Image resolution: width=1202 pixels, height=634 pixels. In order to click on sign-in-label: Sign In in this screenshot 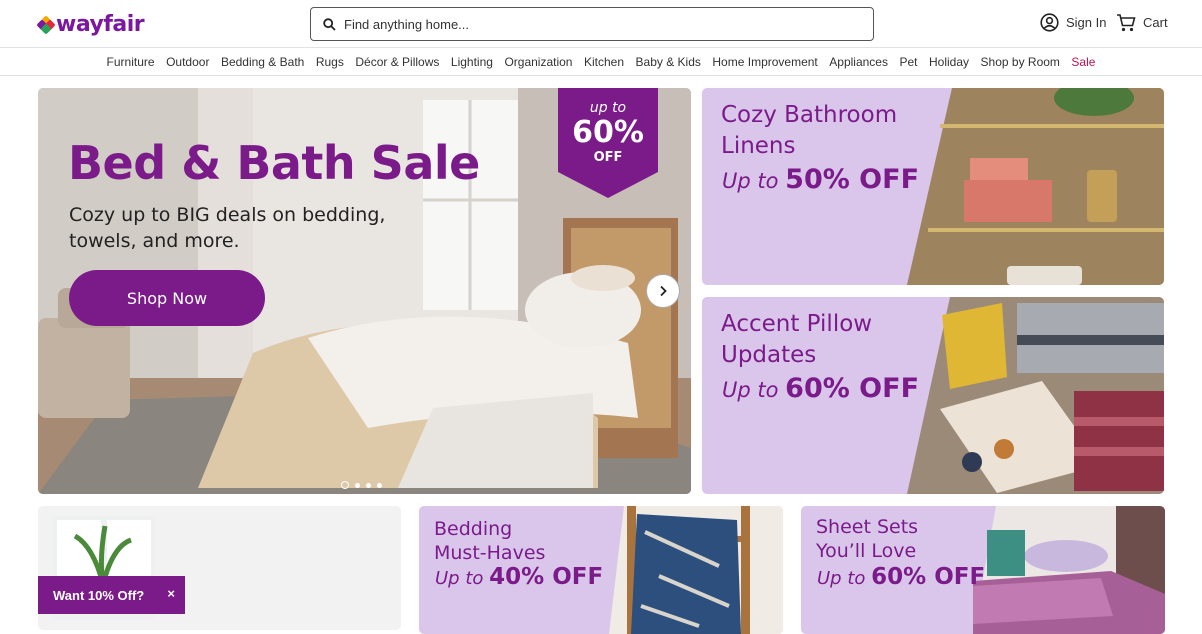, I will do `click(1086, 22)`.